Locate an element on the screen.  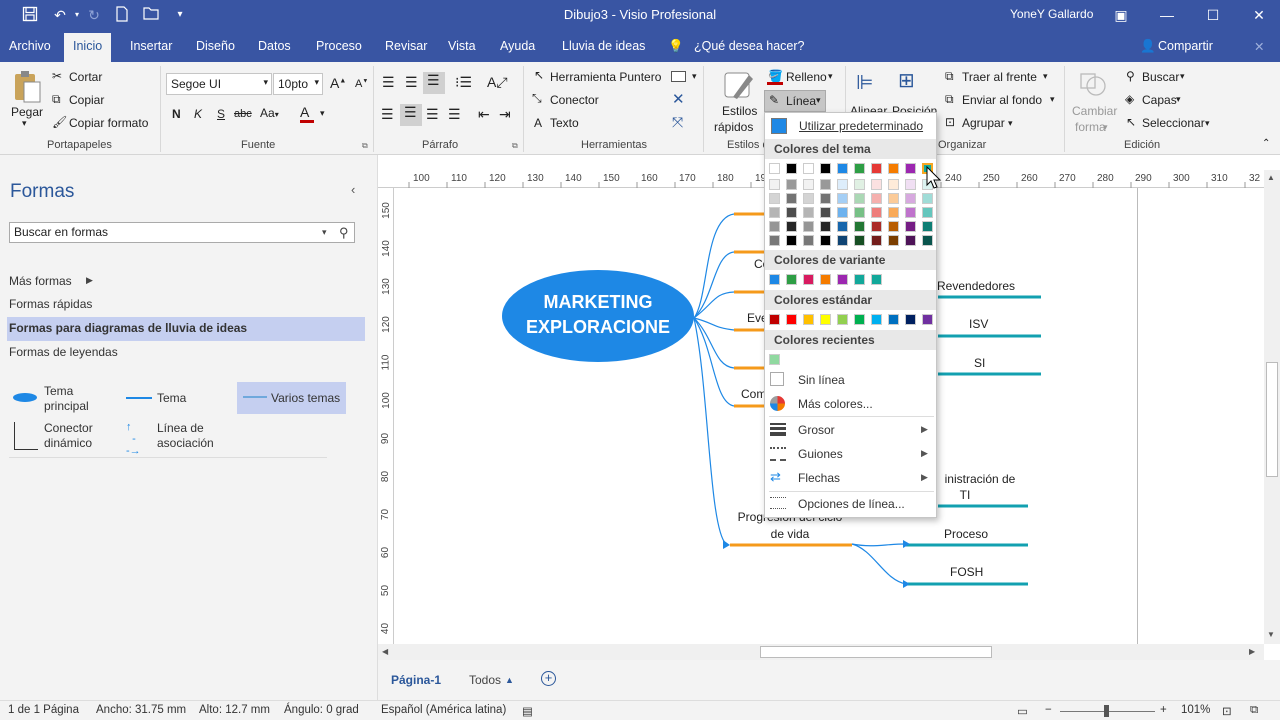
font-case-icon: Aa▾ is located at coordinates (269, 113).